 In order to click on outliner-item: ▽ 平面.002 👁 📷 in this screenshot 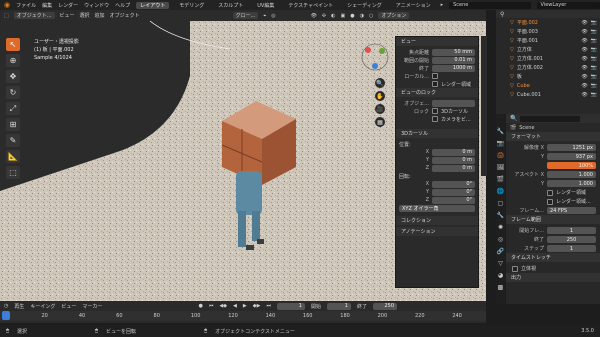, I will do `click(555, 22)`.